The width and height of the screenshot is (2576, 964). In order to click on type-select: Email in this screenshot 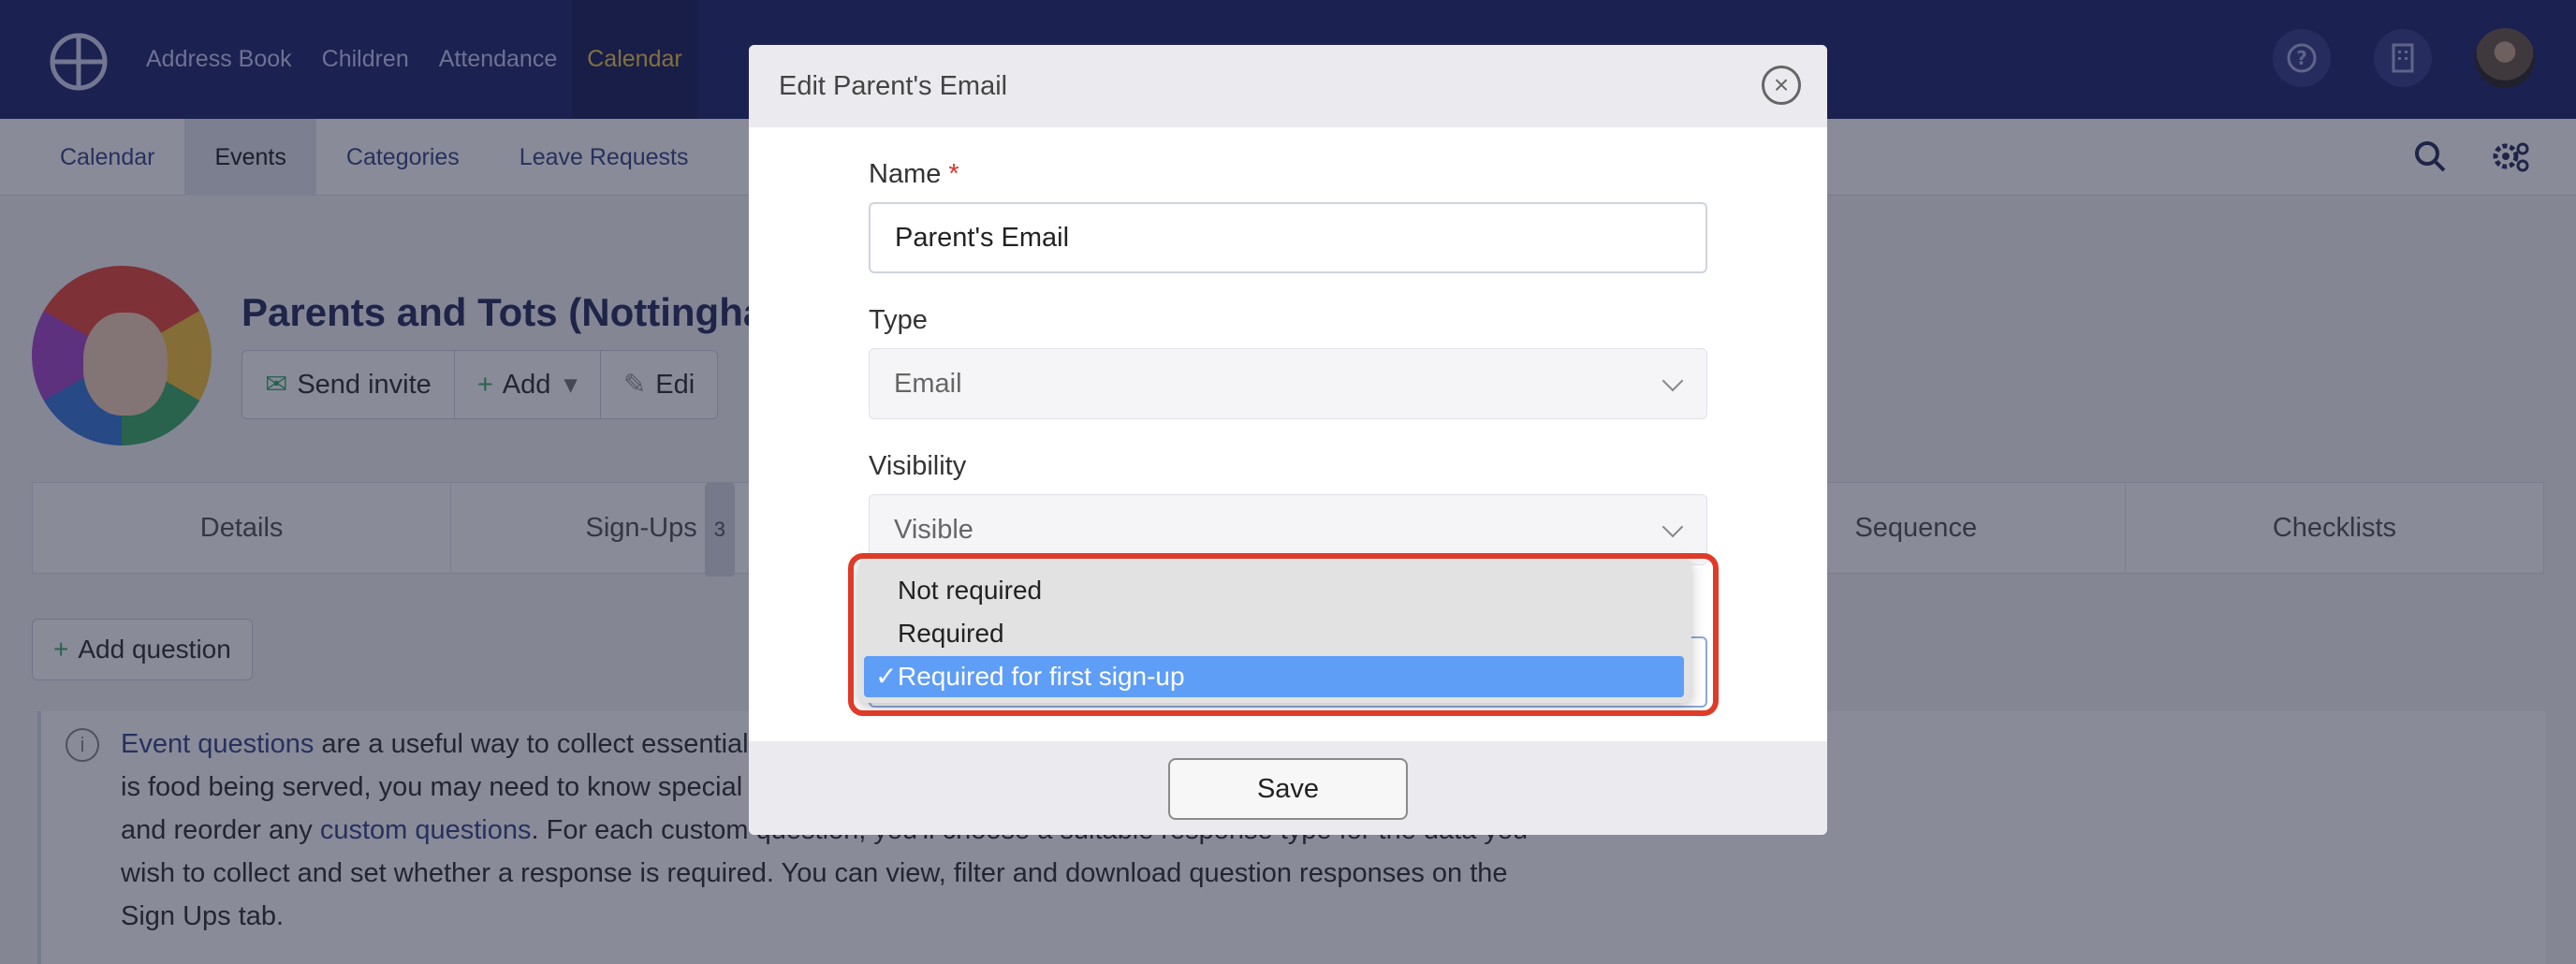, I will do `click(1288, 383)`.